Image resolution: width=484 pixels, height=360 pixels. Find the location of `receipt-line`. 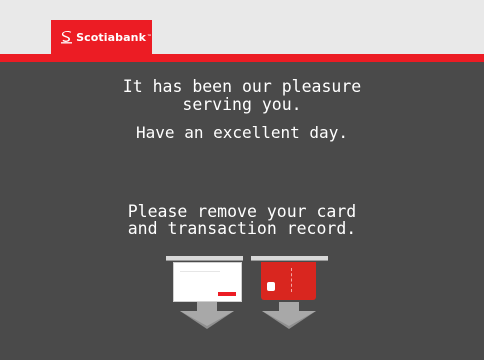

receipt-line is located at coordinates (200, 271).